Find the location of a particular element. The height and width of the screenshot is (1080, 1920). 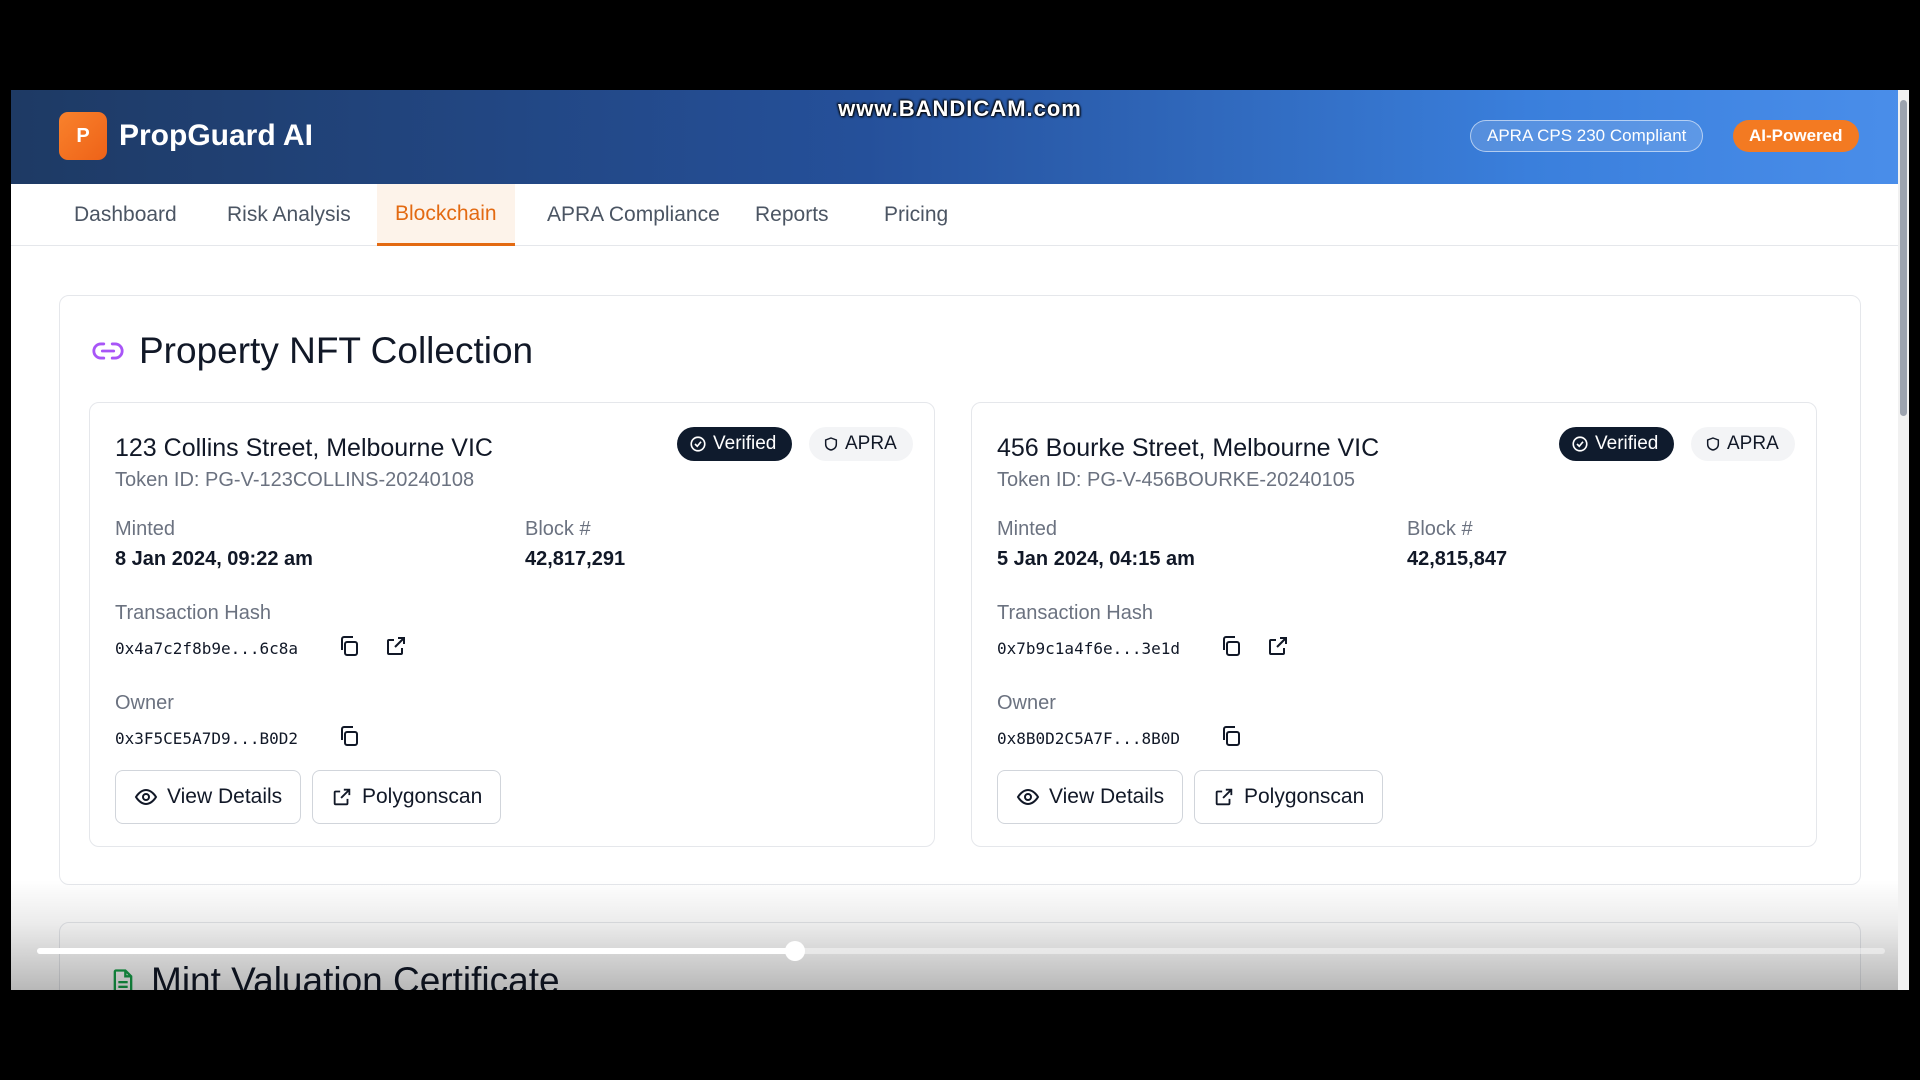

token-id: Token ID: PG-V-123COLLINS-20240108 is located at coordinates (295, 480).